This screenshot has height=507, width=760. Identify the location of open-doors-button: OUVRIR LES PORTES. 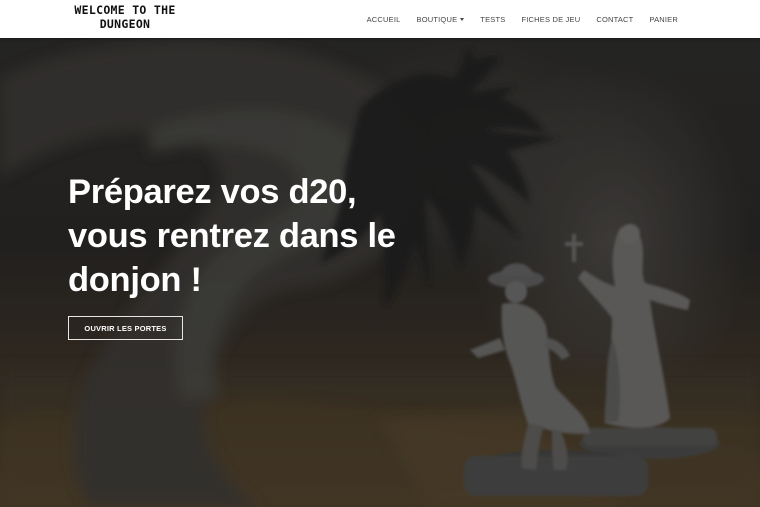
(125, 328).